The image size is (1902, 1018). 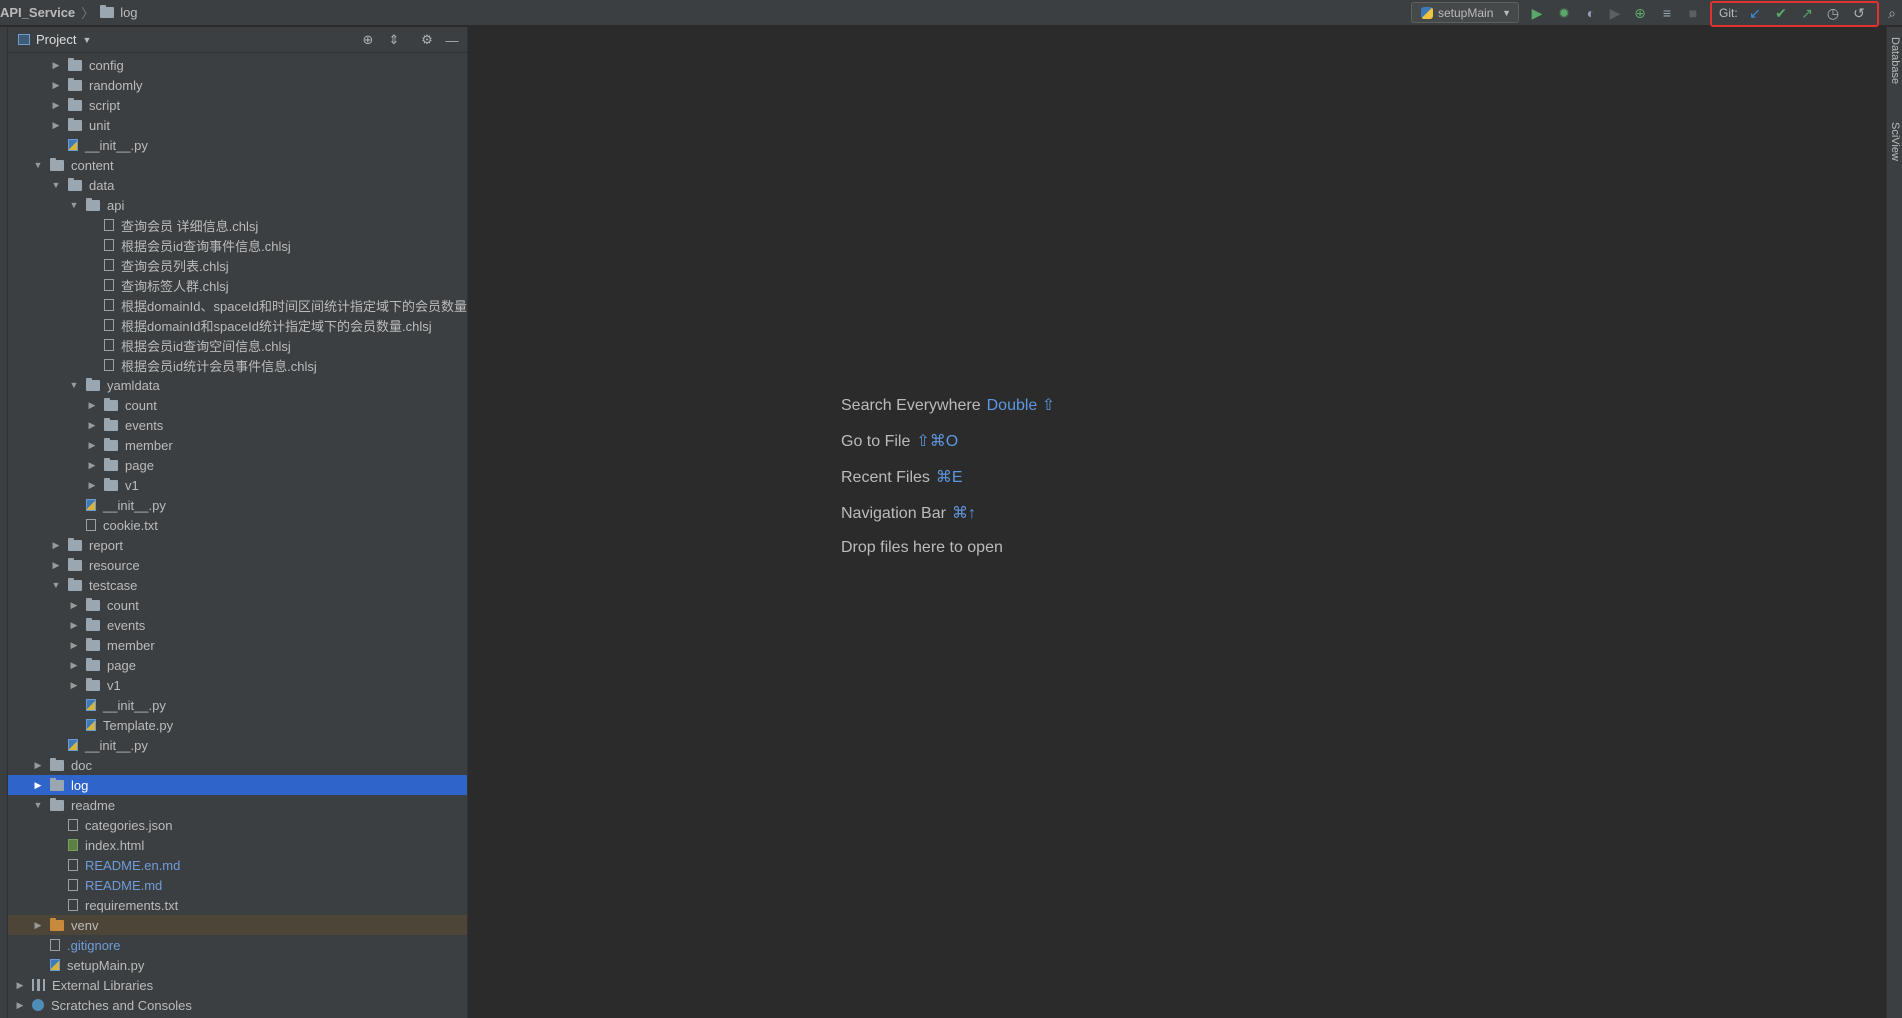 I want to click on git-commit-icon: ✔, so click(x=1781, y=13).